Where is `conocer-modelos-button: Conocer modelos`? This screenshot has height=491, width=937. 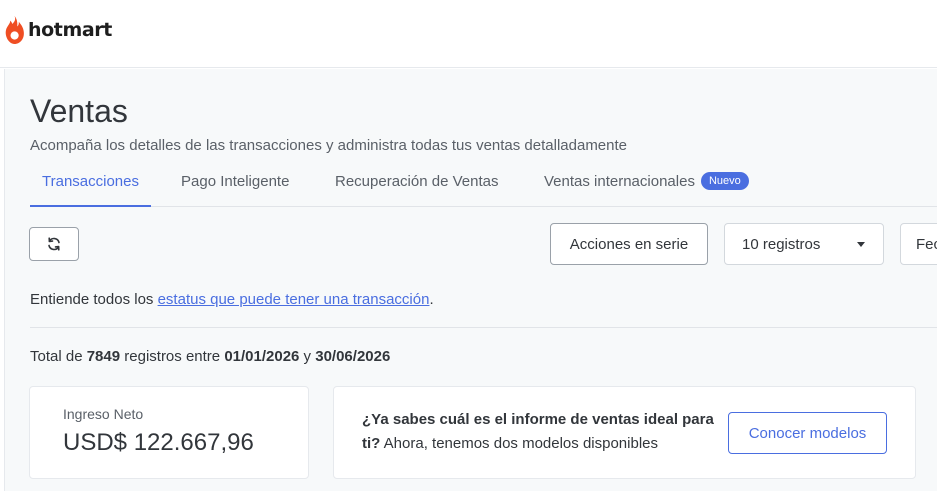
conocer-modelos-button: Conocer modelos is located at coordinates (807, 433).